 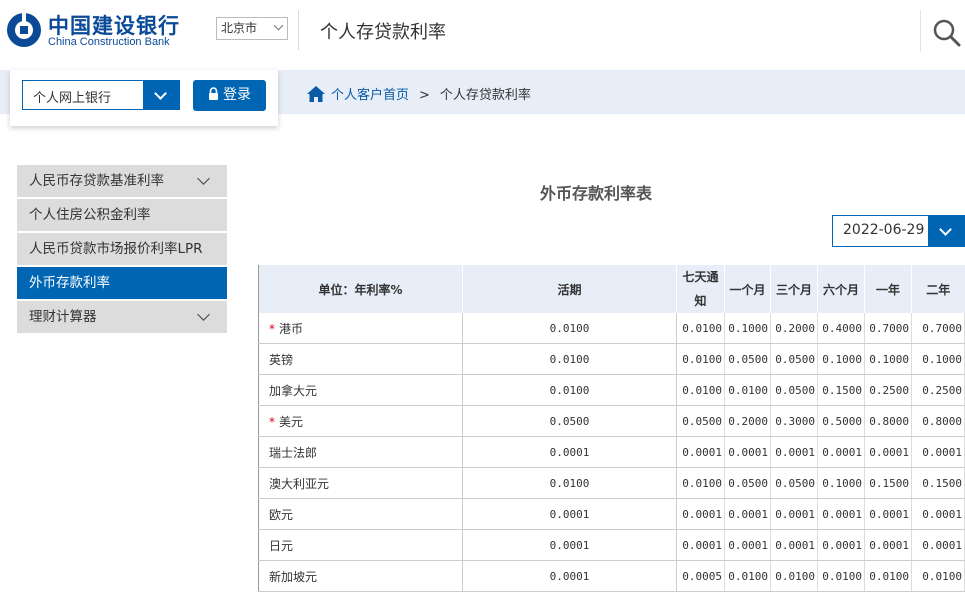 What do you see at coordinates (938, 289) in the screenshot?
I see `column-header: 二年` at bounding box center [938, 289].